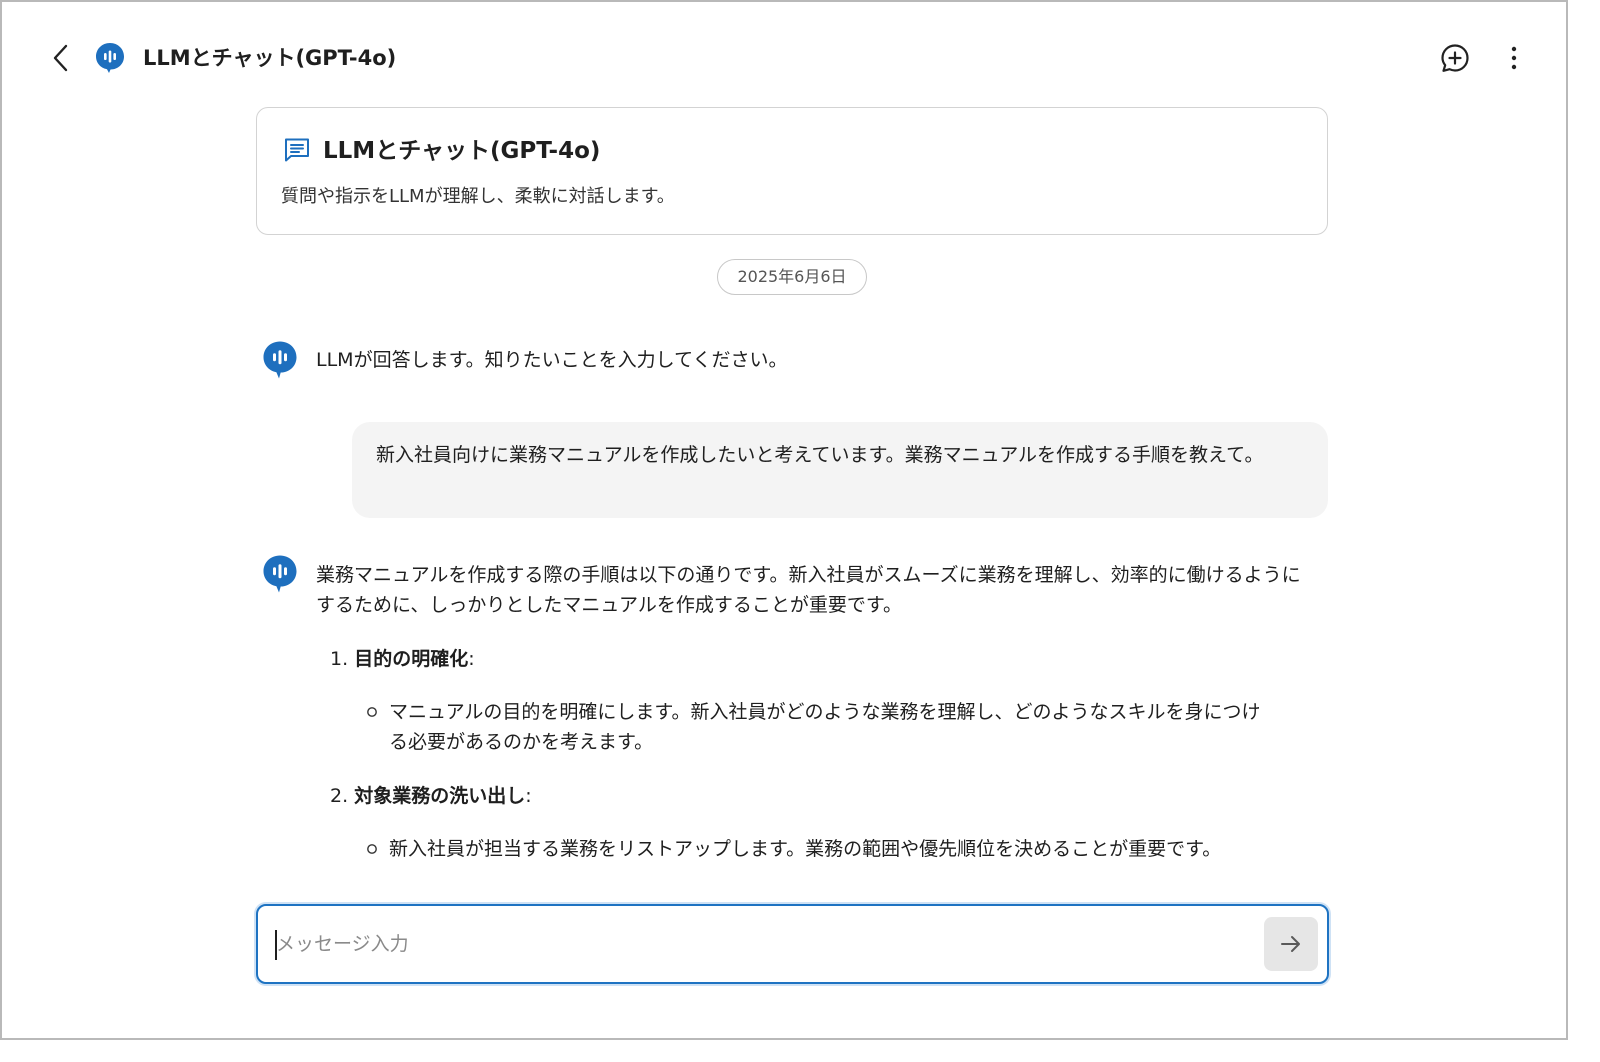 The width and height of the screenshot is (1600, 1062). I want to click on message-composer, so click(792, 944).